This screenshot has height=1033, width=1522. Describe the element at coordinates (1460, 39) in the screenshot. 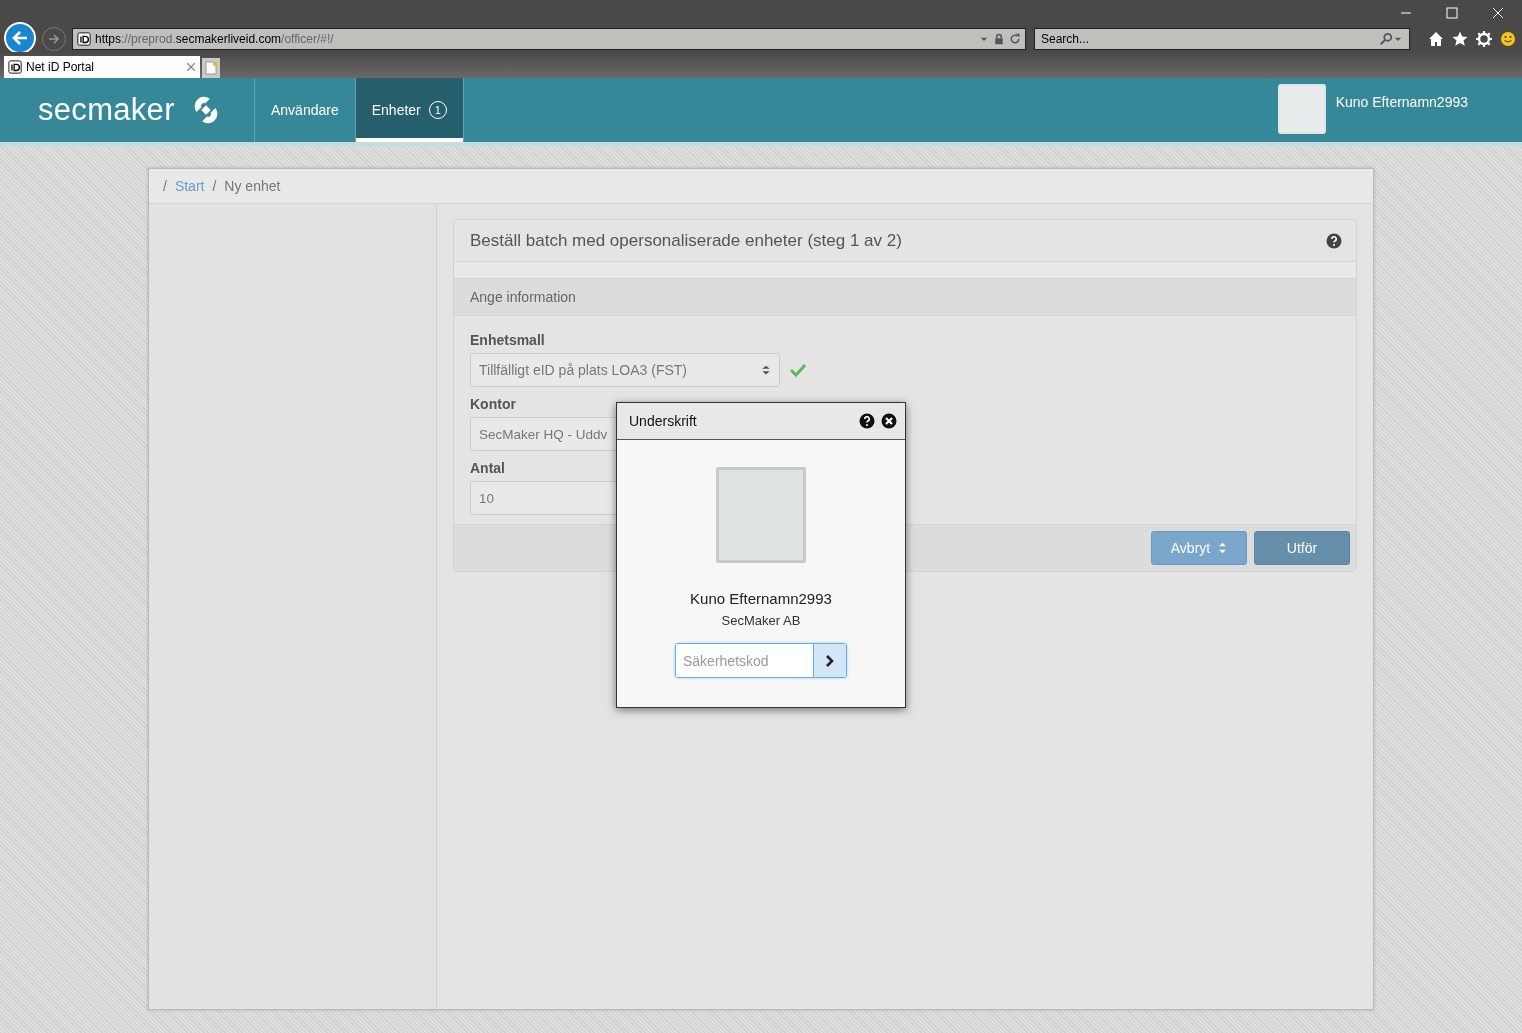

I see `star-icon` at that location.